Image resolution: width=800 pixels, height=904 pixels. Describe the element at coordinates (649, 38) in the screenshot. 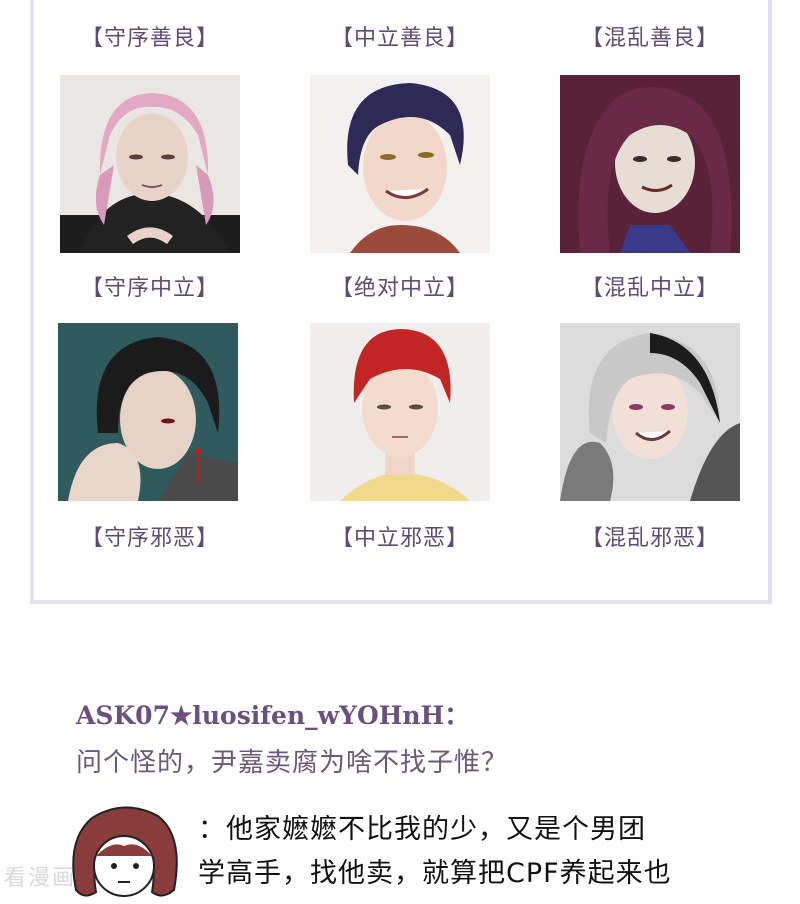

I see `label-chaotic-good: 【混乱善良】` at that location.